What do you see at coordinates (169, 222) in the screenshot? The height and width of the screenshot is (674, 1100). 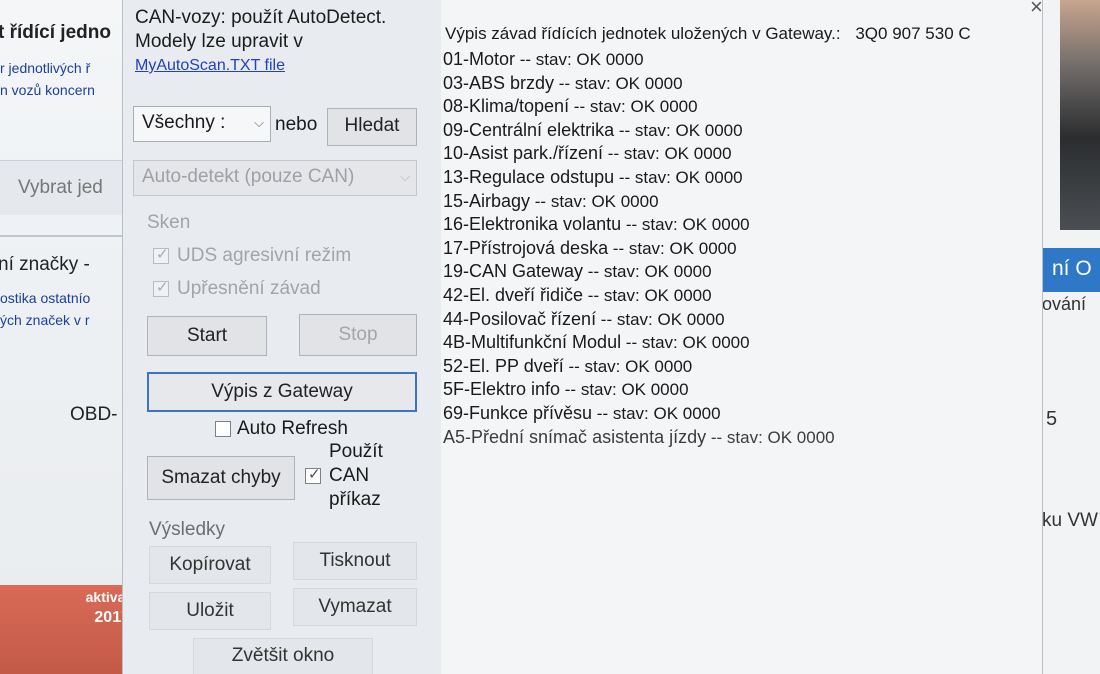 I see `scan-group-label: Sken` at bounding box center [169, 222].